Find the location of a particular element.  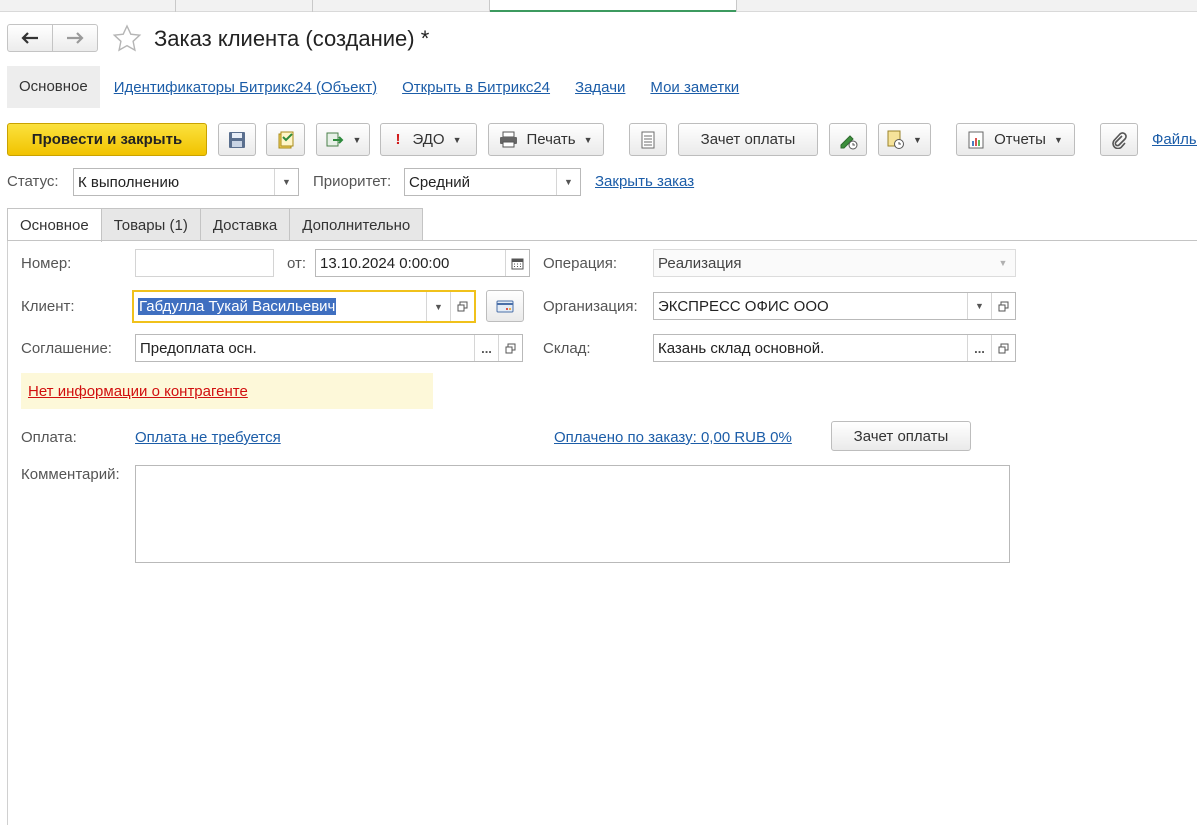

structure-button is located at coordinates (648, 139).